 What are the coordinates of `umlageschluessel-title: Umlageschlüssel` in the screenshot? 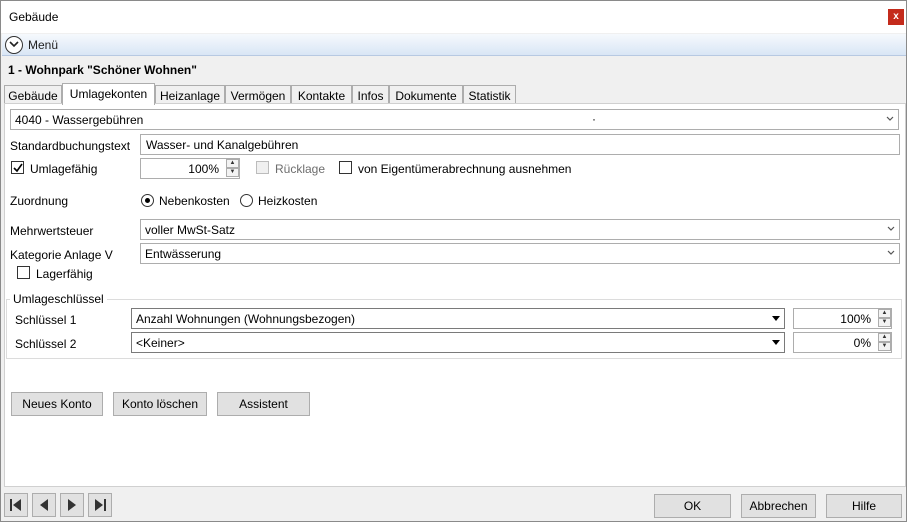 It's located at (58, 299).